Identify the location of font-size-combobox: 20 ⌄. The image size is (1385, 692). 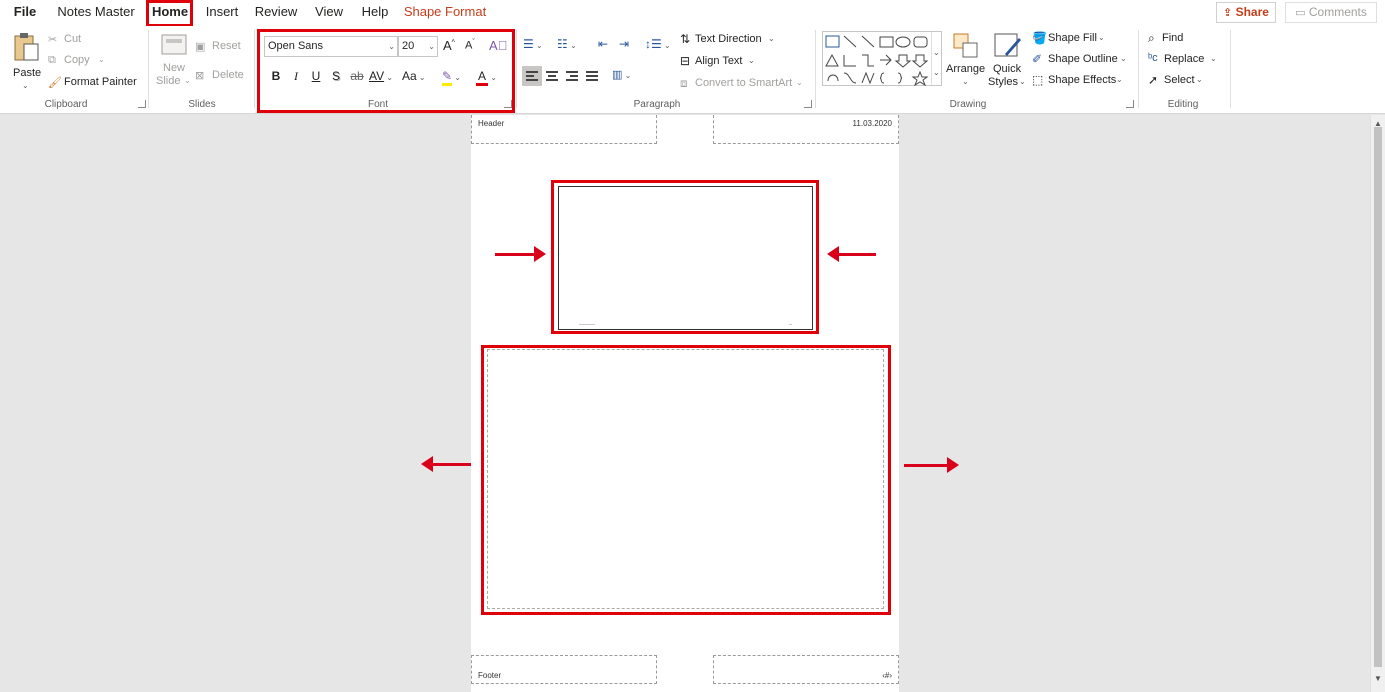
(418, 46).